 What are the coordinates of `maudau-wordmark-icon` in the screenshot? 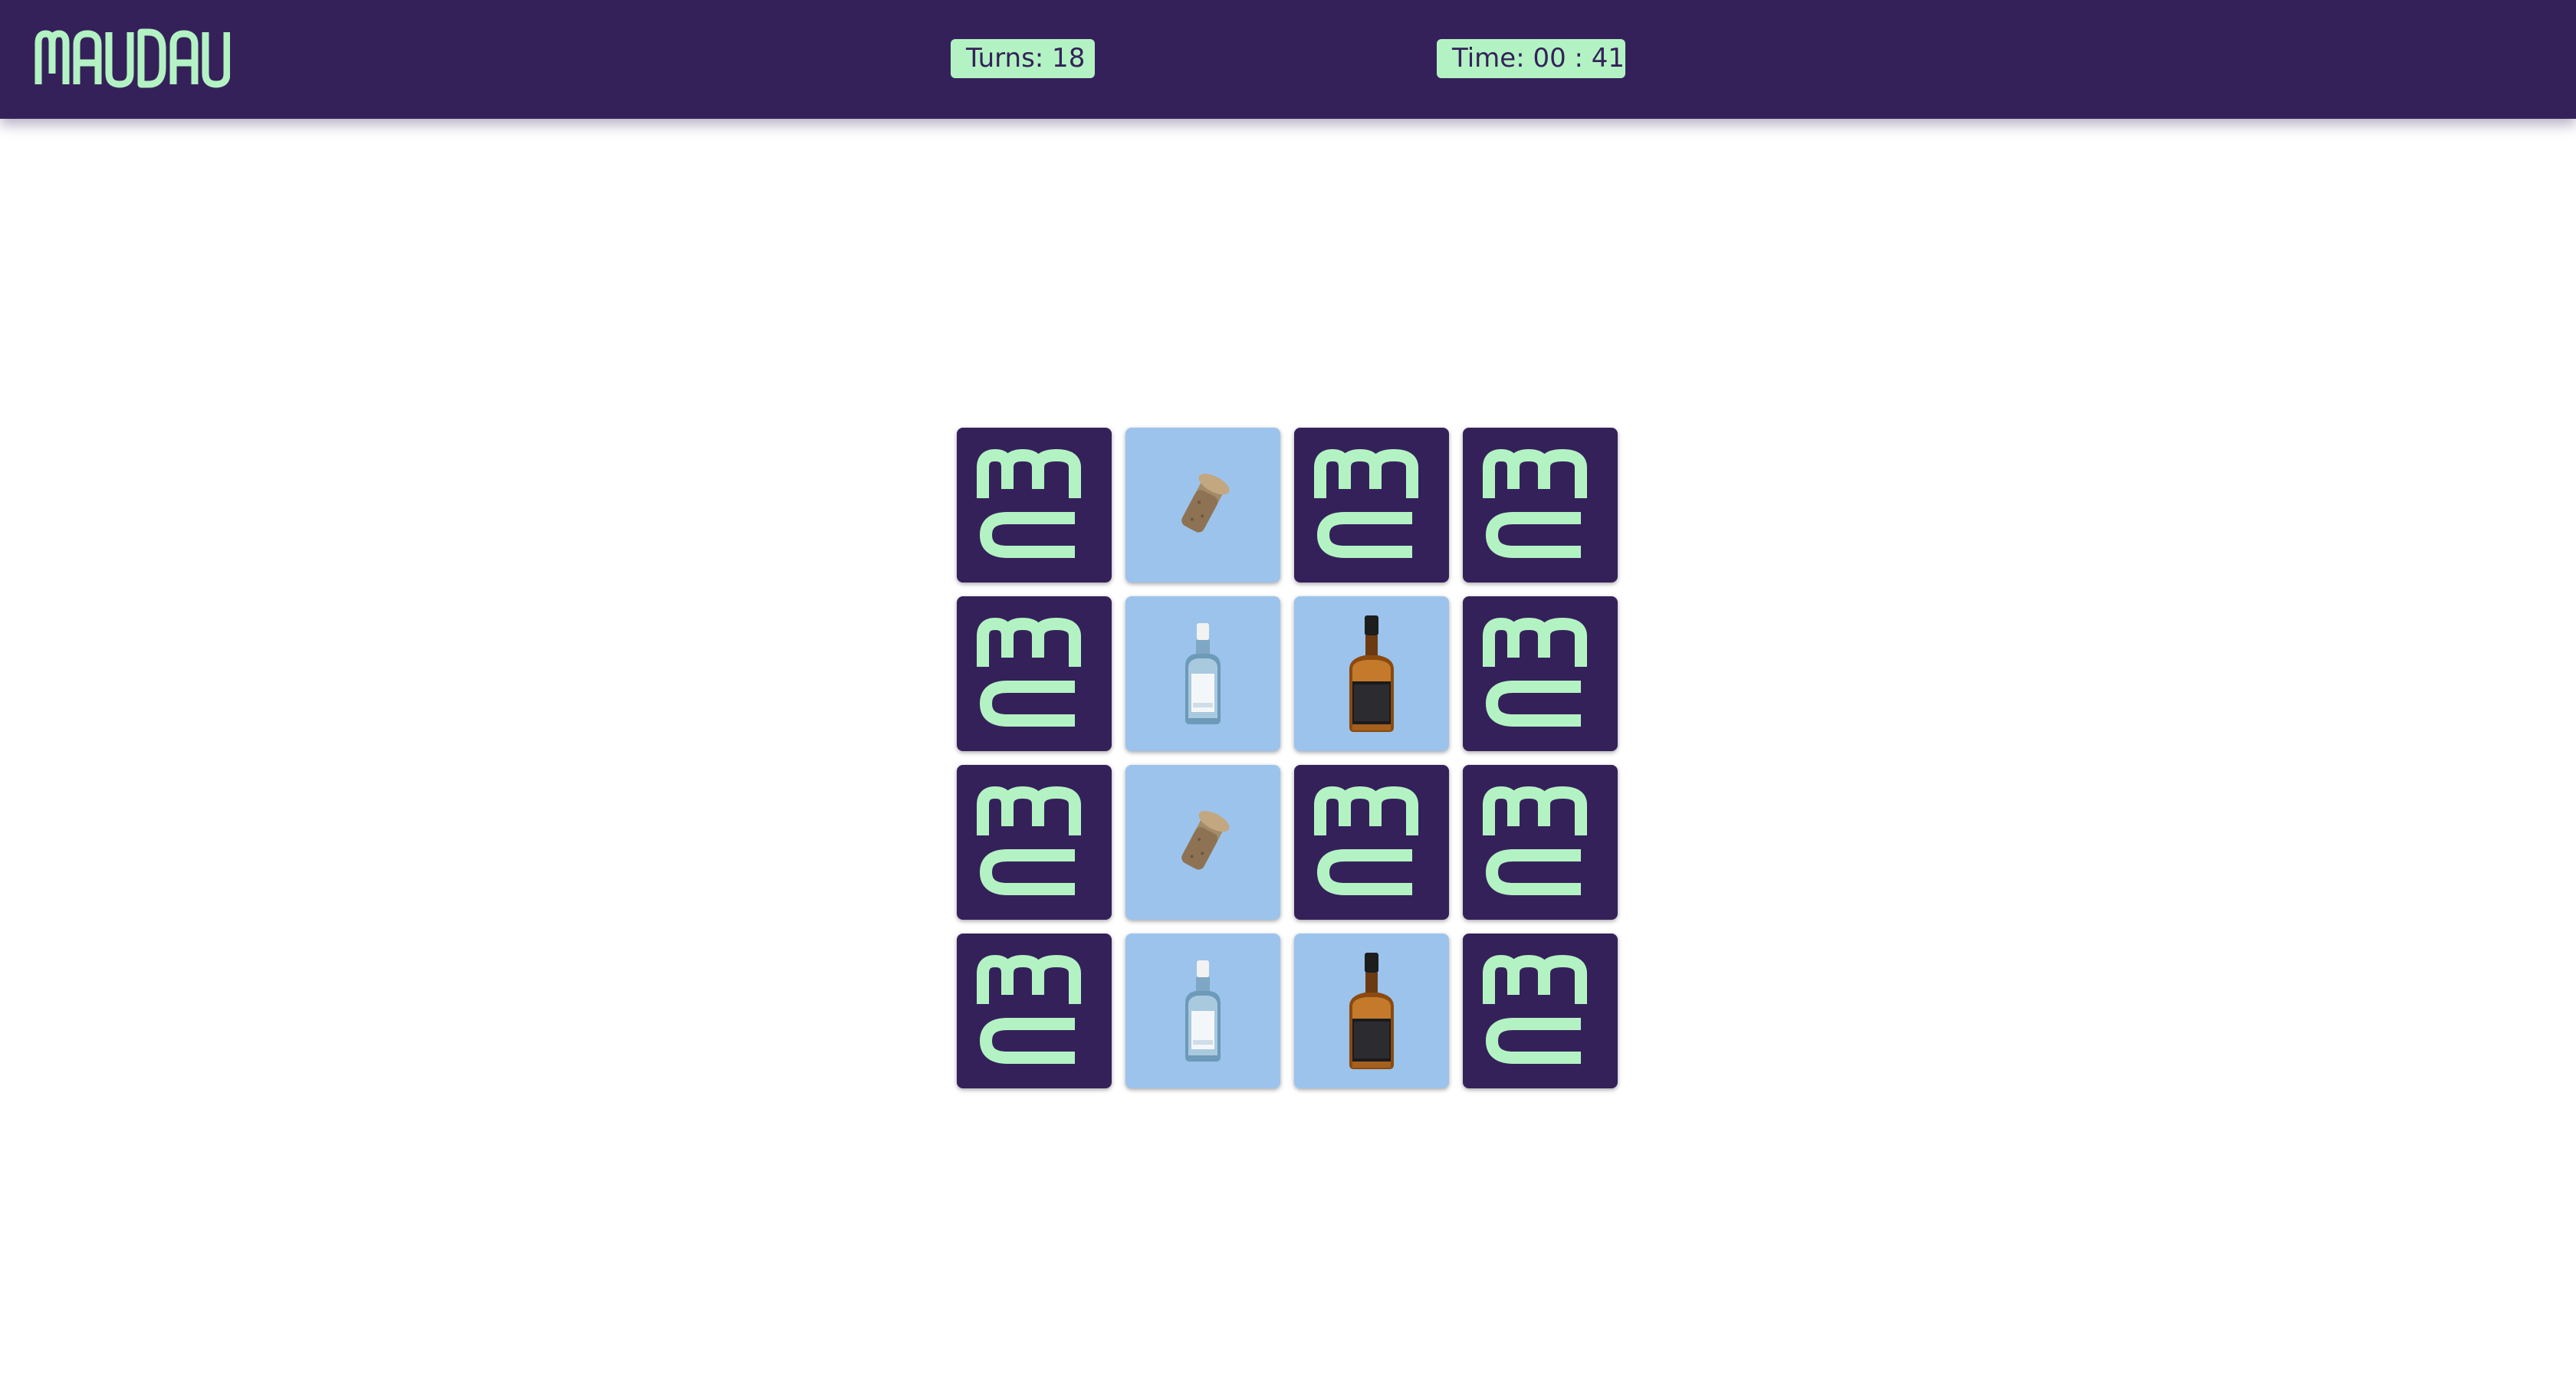 It's located at (133, 58).